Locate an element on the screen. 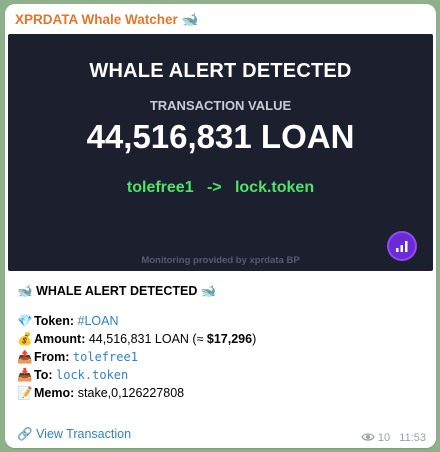 The width and height of the screenshot is (440, 452). card-transfer-flow: tolefree1 -> lock.token is located at coordinates (220, 188).